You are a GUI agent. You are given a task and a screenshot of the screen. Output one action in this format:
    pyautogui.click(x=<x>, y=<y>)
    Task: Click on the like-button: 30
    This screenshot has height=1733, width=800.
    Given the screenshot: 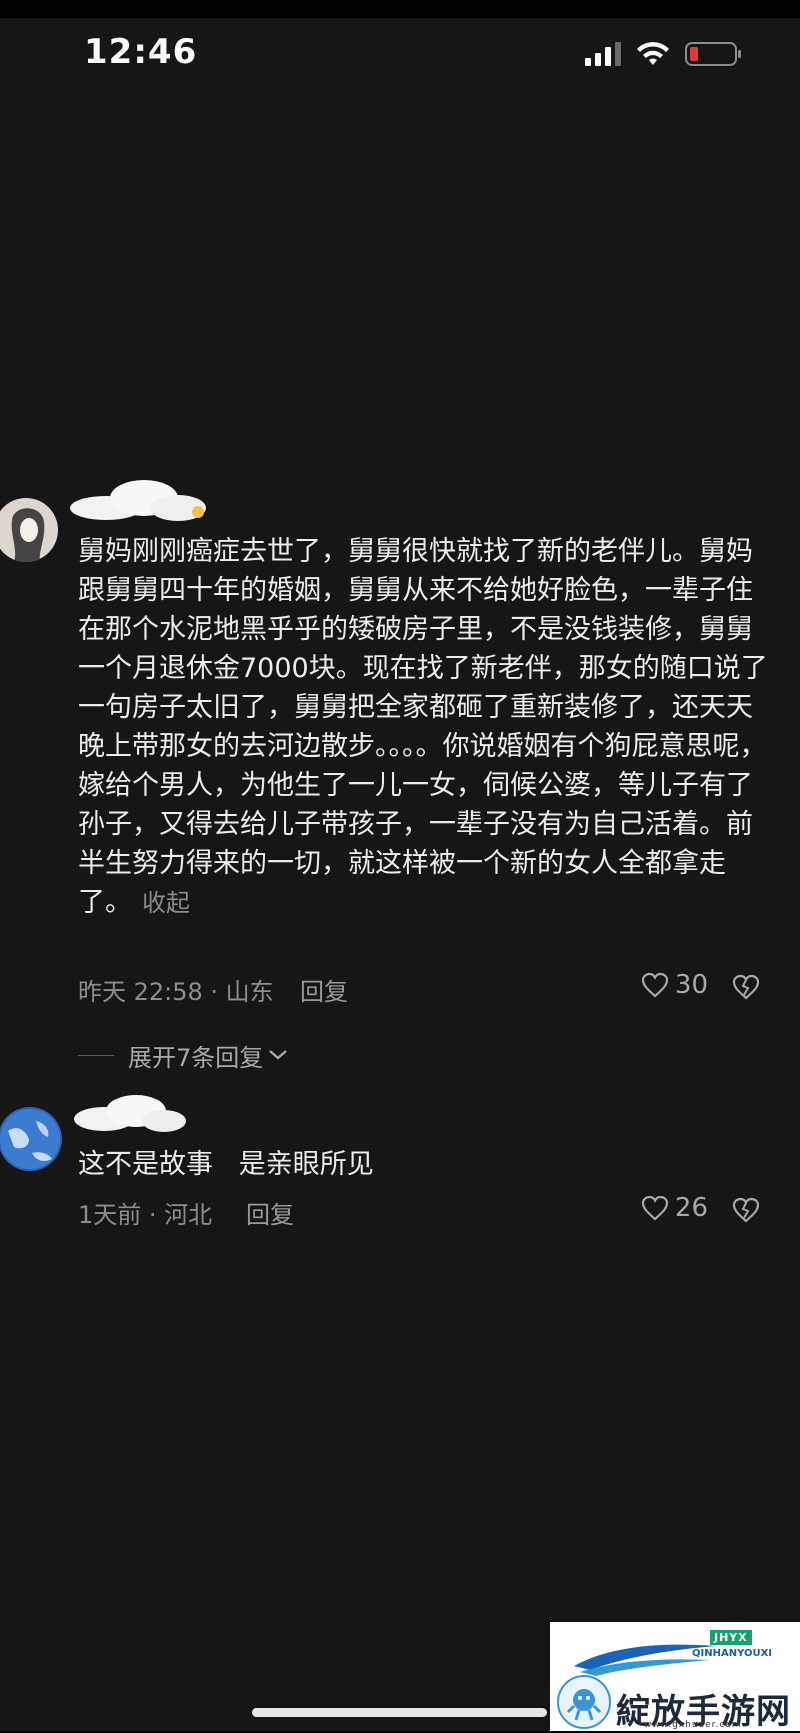 What is the action you would take?
    pyautogui.click(x=674, y=985)
    